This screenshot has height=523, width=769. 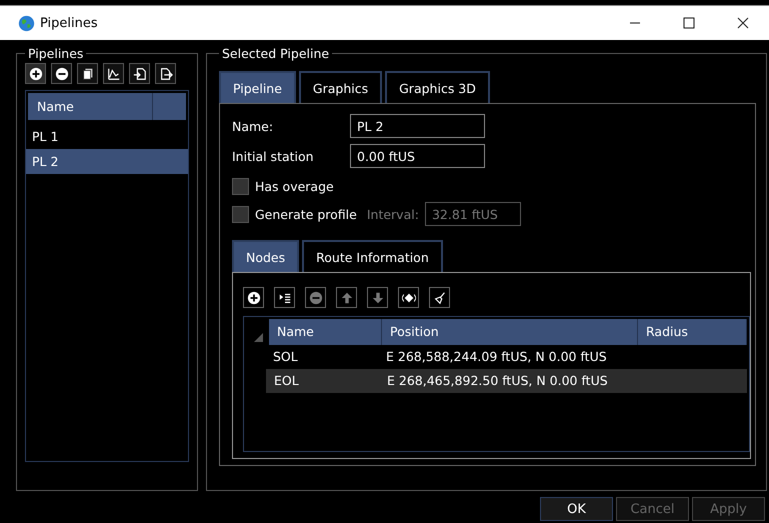 What do you see at coordinates (510, 332) in the screenshot?
I see `column-header: Position` at bounding box center [510, 332].